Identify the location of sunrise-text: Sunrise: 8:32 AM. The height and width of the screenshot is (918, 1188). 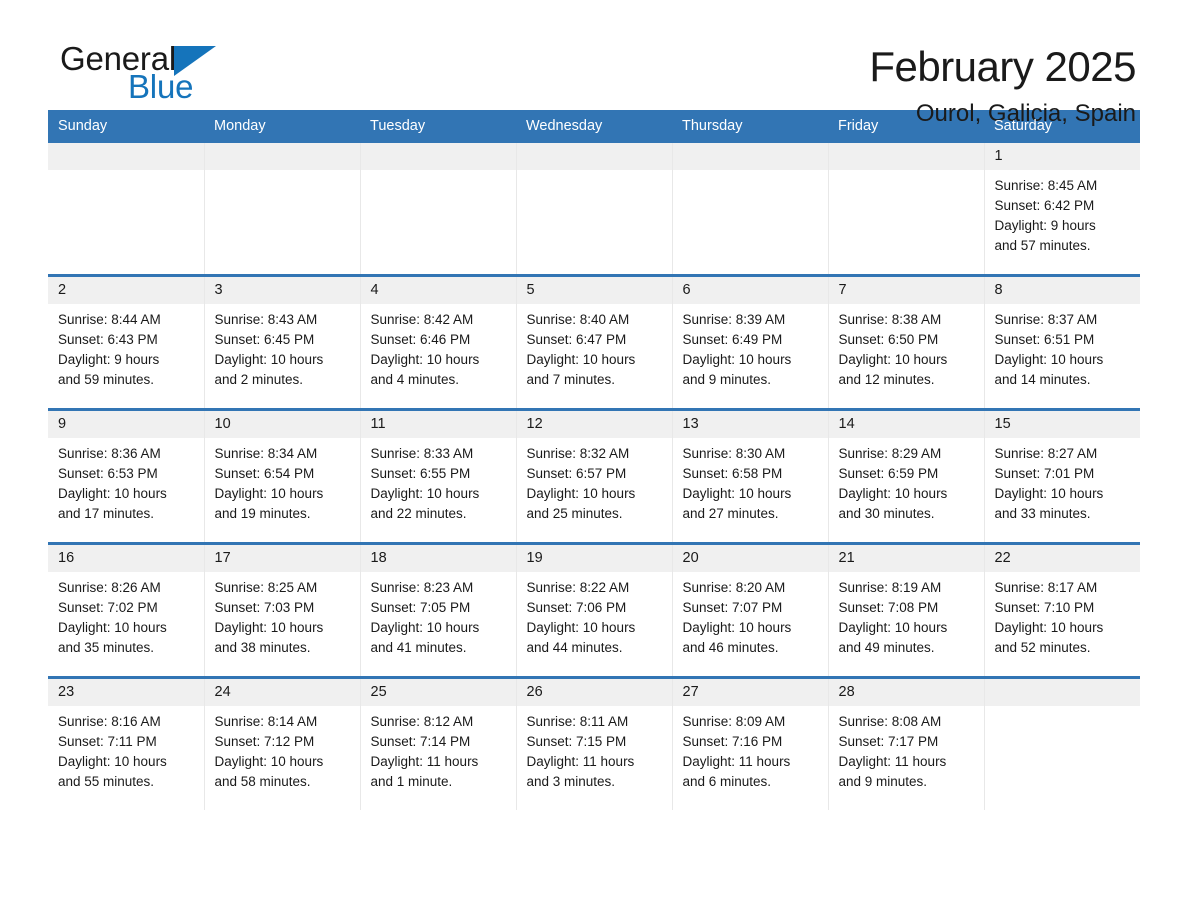
(578, 453).